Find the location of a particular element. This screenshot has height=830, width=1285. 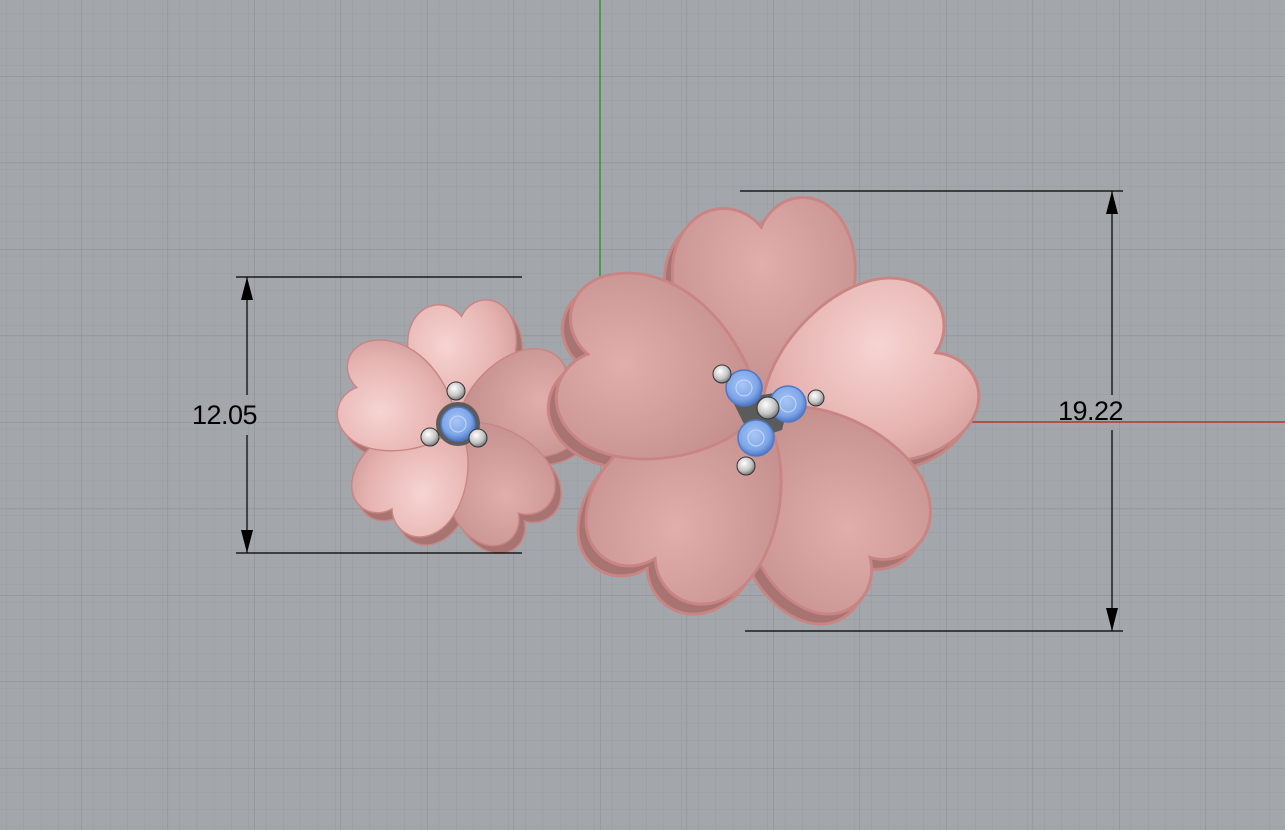

dimension-label-large: 19.22 is located at coordinates (1091, 411).